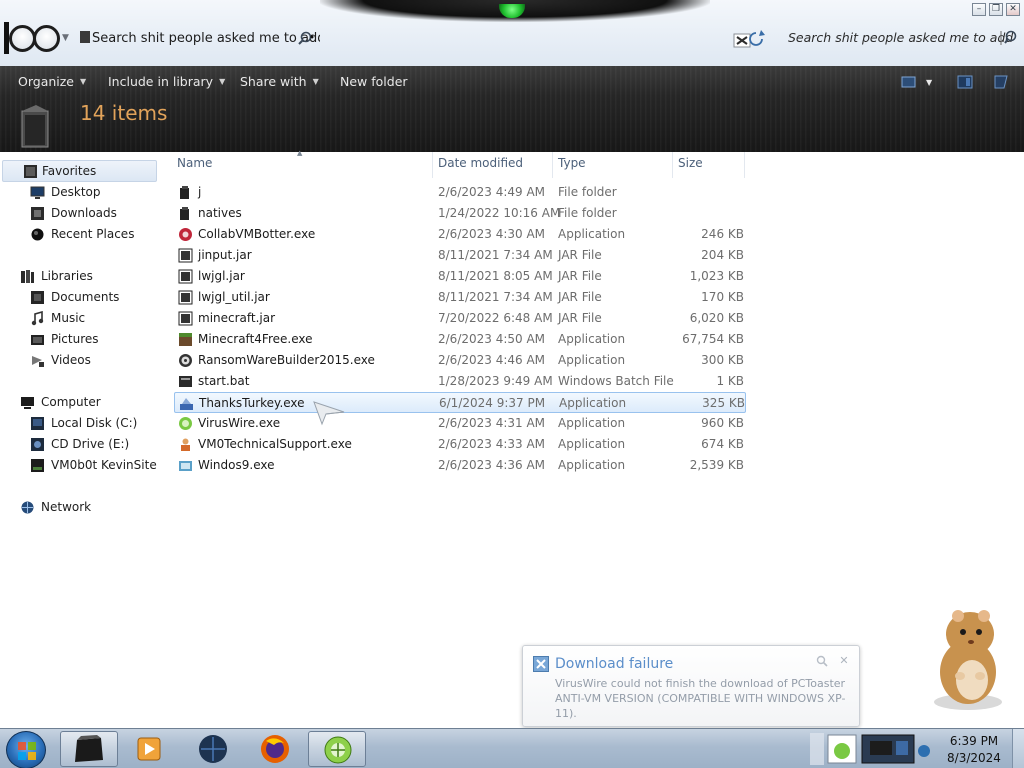  Describe the element at coordinates (194, 167) in the screenshot. I see `column-header-name: Name` at that location.